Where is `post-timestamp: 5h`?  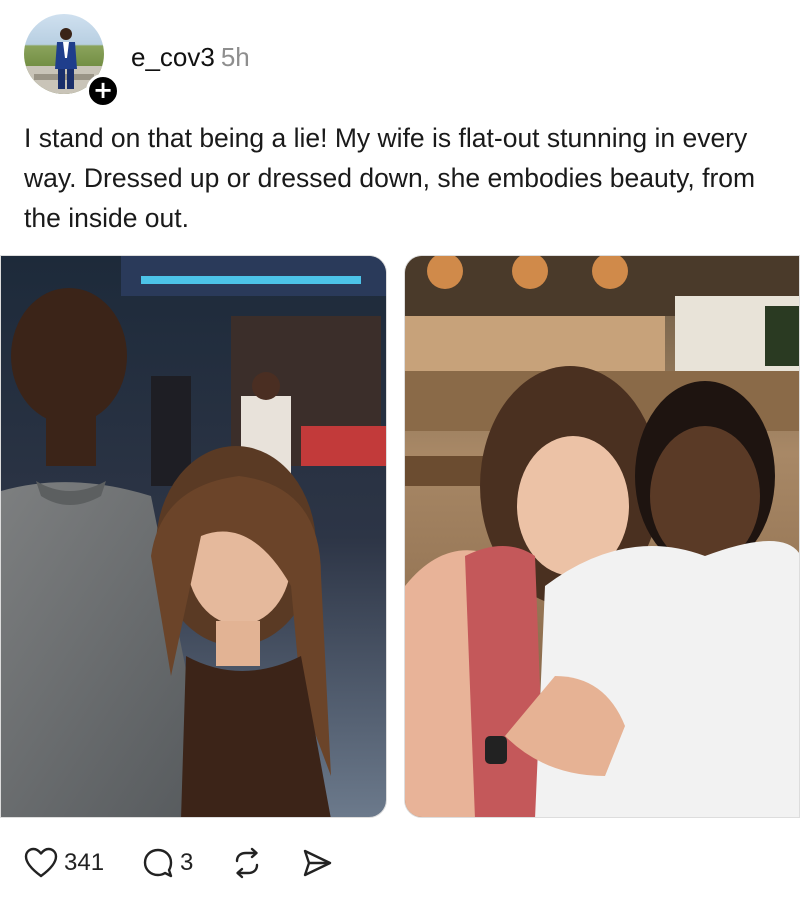
post-timestamp: 5h is located at coordinates (235, 57).